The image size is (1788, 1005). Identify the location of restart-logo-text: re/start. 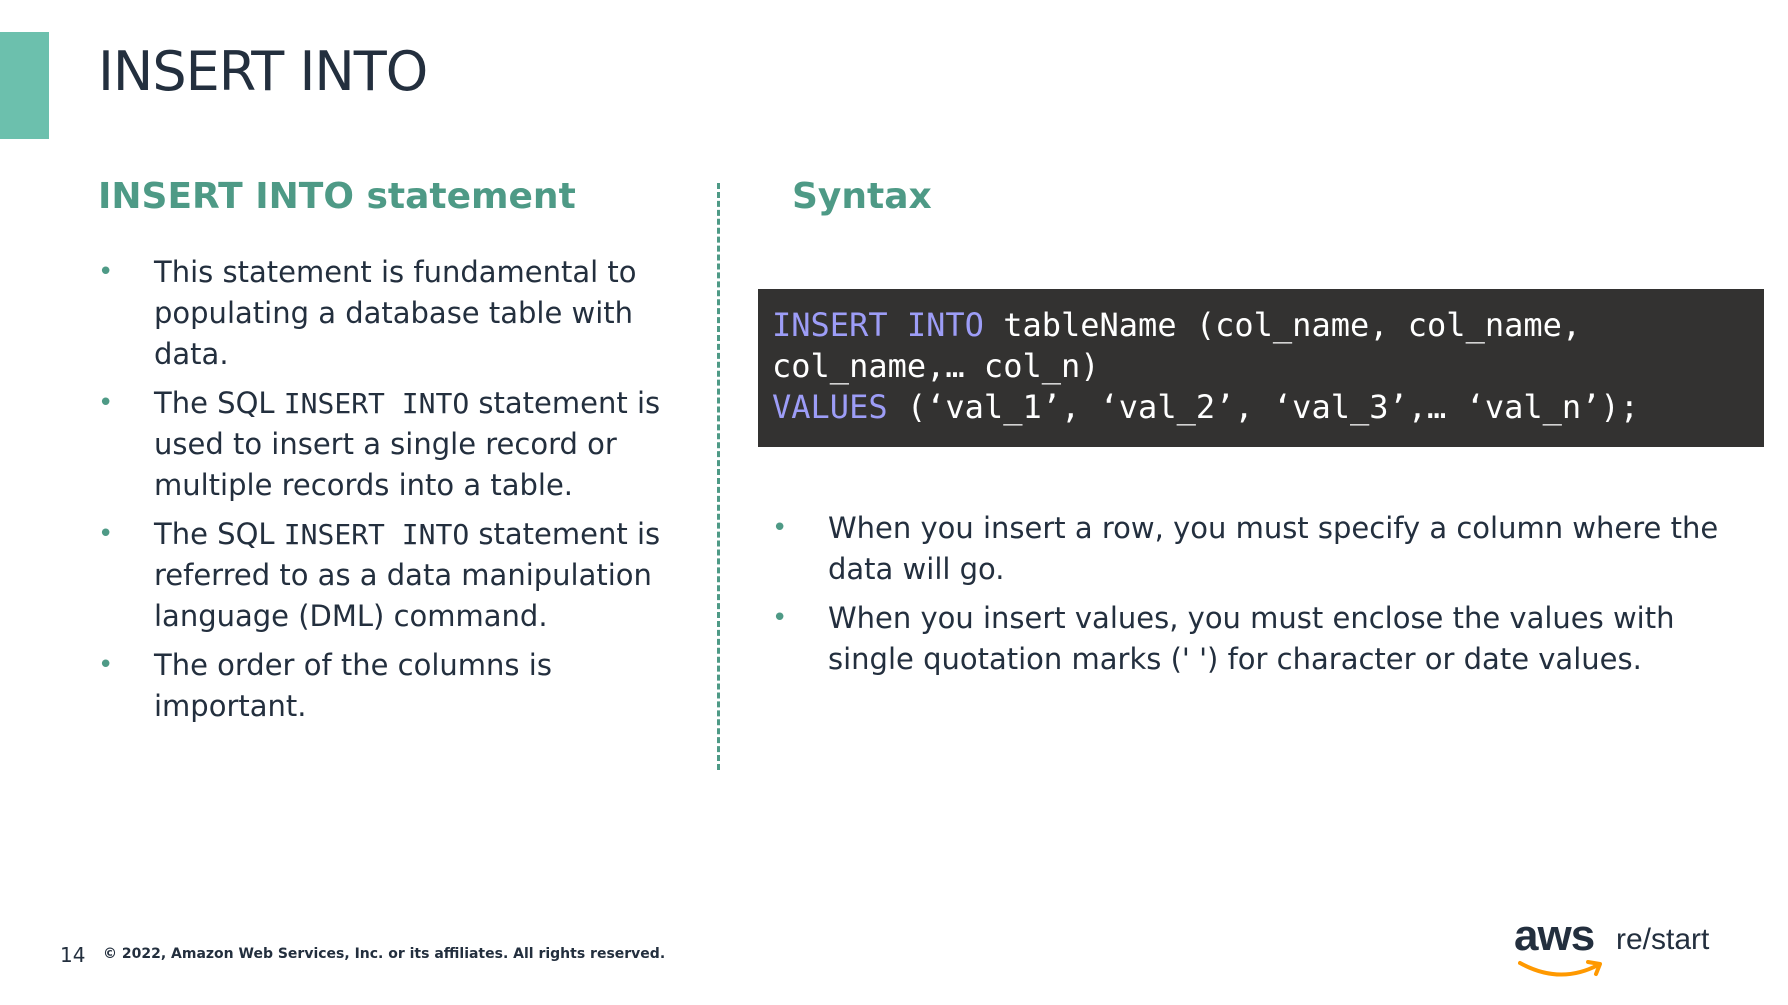
(1663, 939).